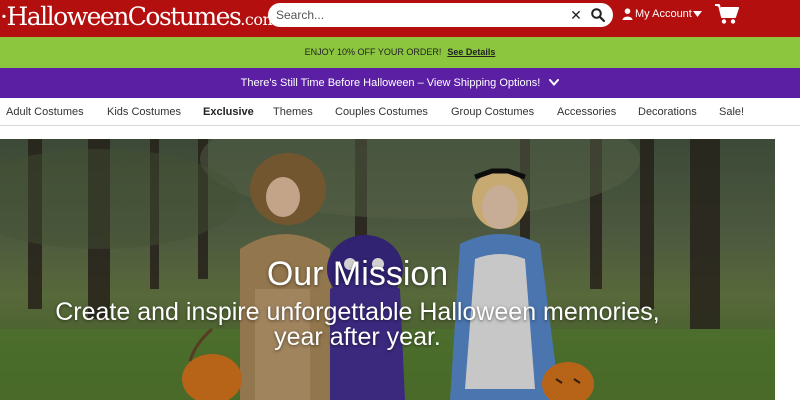  Describe the element at coordinates (228, 112) in the screenshot. I see `nav-item-exclusive: Exclusive` at that location.